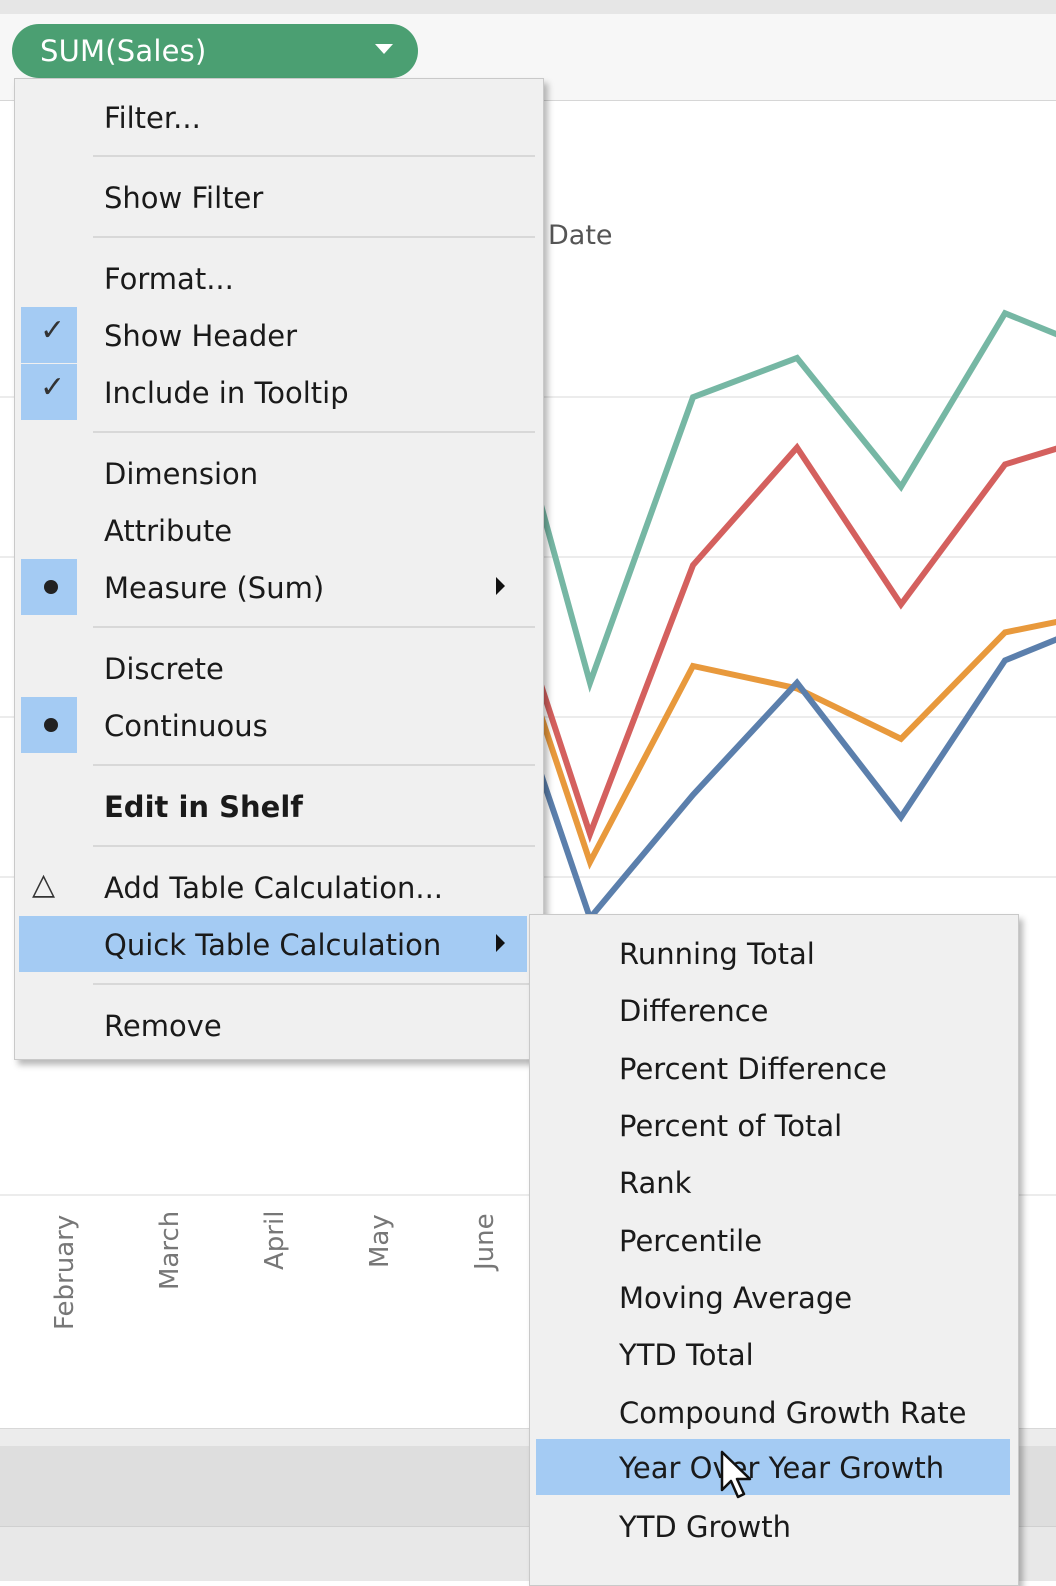 This screenshot has height=1586, width=1056. What do you see at coordinates (731, 1126) in the screenshot?
I see `submenu-item-label: Percent of Total` at bounding box center [731, 1126].